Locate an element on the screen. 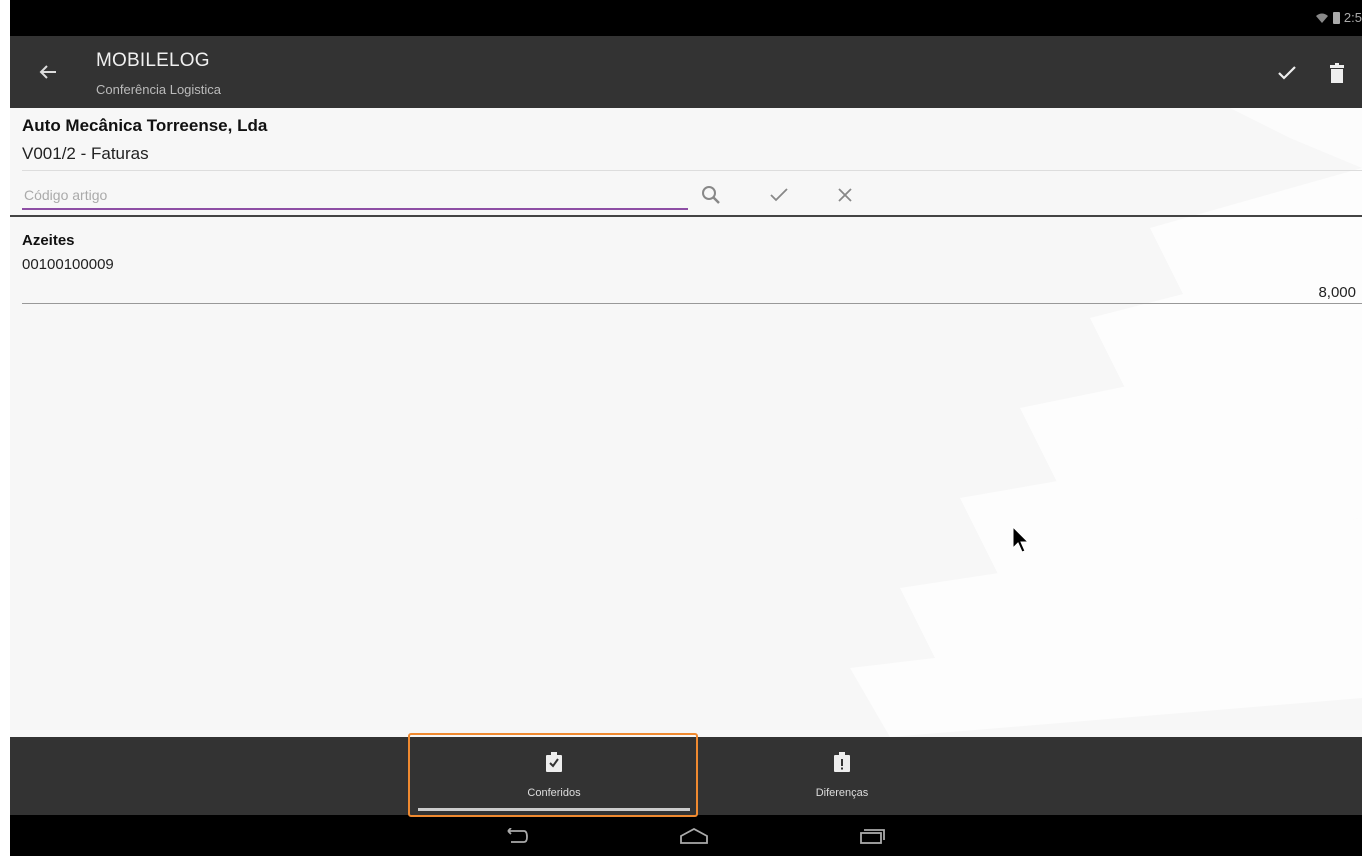 The width and height of the screenshot is (1362, 856). arrow-left-icon is located at coordinates (47, 72).